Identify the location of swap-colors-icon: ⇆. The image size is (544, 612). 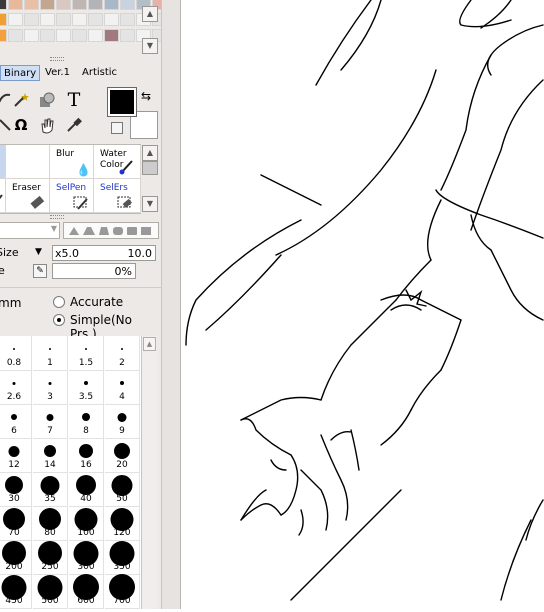
(146, 96).